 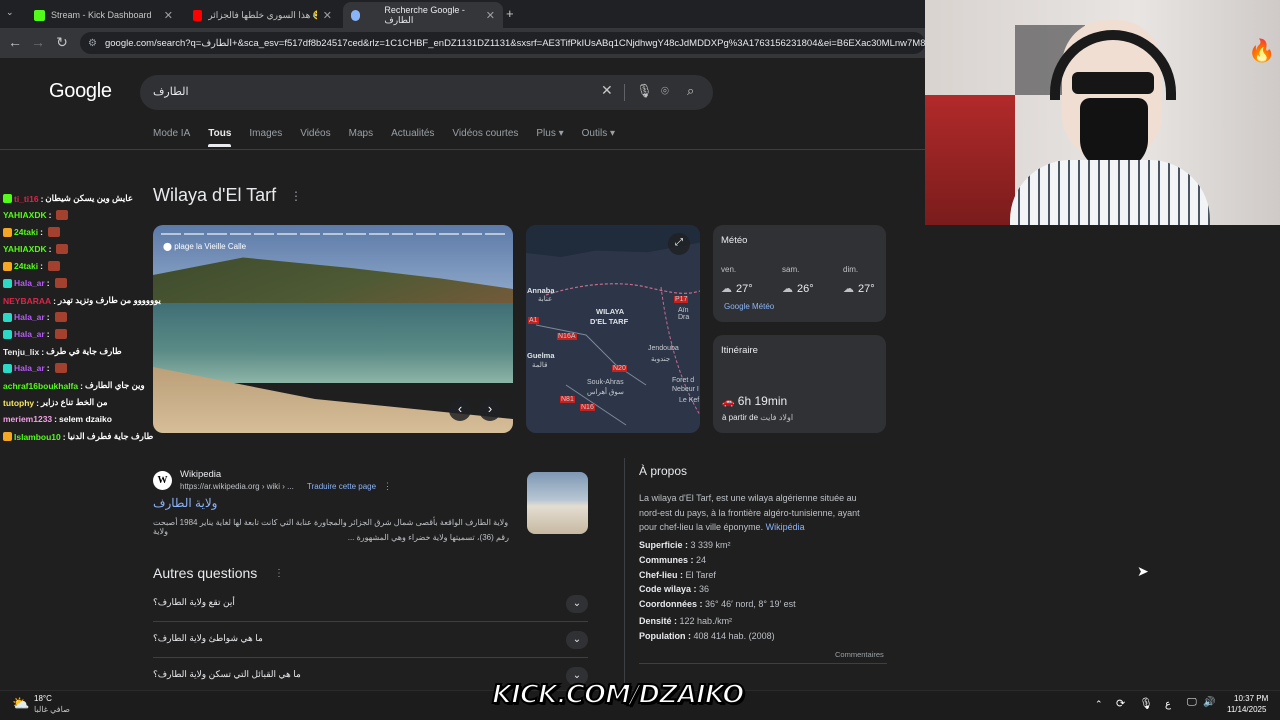 What do you see at coordinates (220, 137) in the screenshot?
I see `tab-all: Tous` at bounding box center [220, 137].